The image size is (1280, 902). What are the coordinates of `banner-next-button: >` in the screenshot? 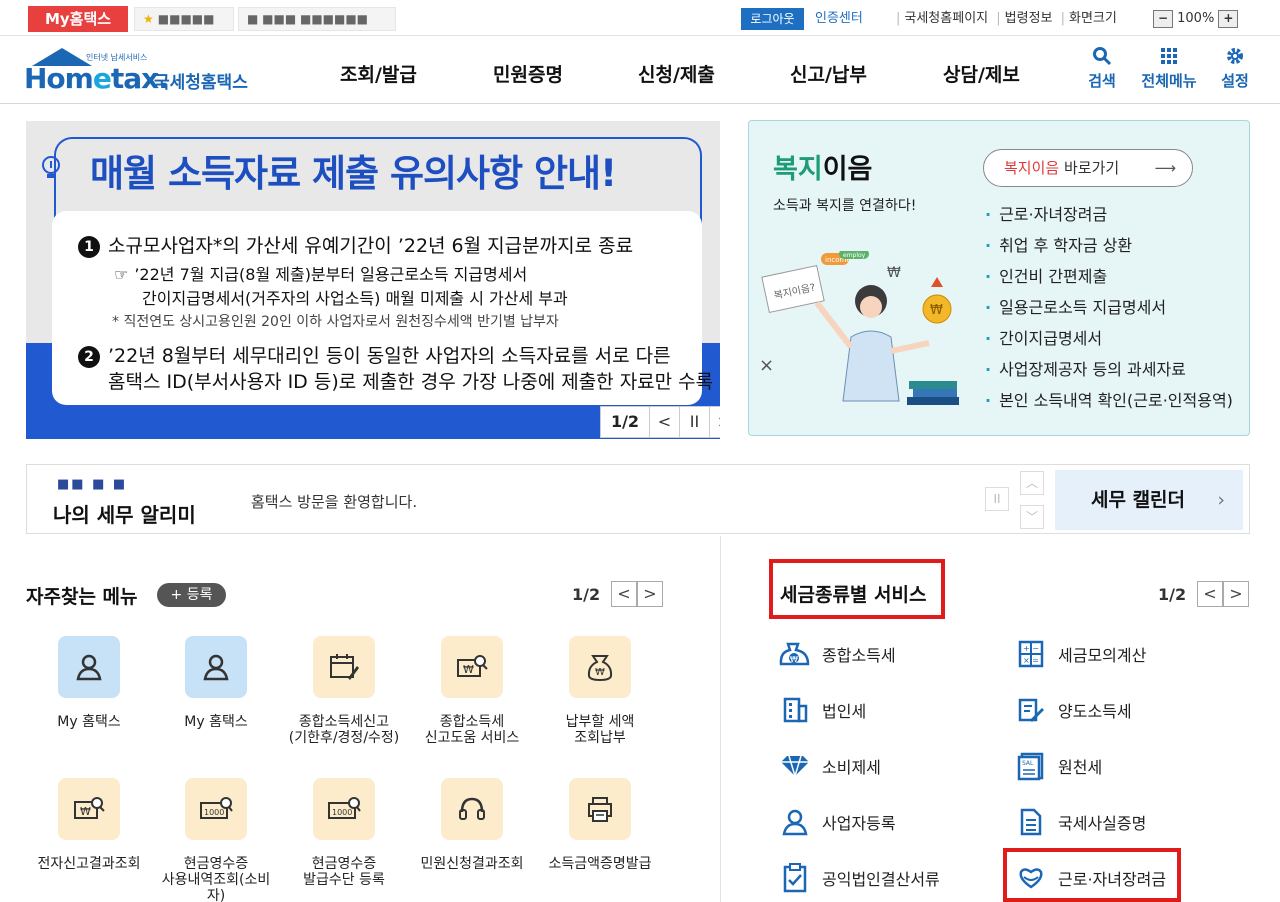 It's located at (714, 422).